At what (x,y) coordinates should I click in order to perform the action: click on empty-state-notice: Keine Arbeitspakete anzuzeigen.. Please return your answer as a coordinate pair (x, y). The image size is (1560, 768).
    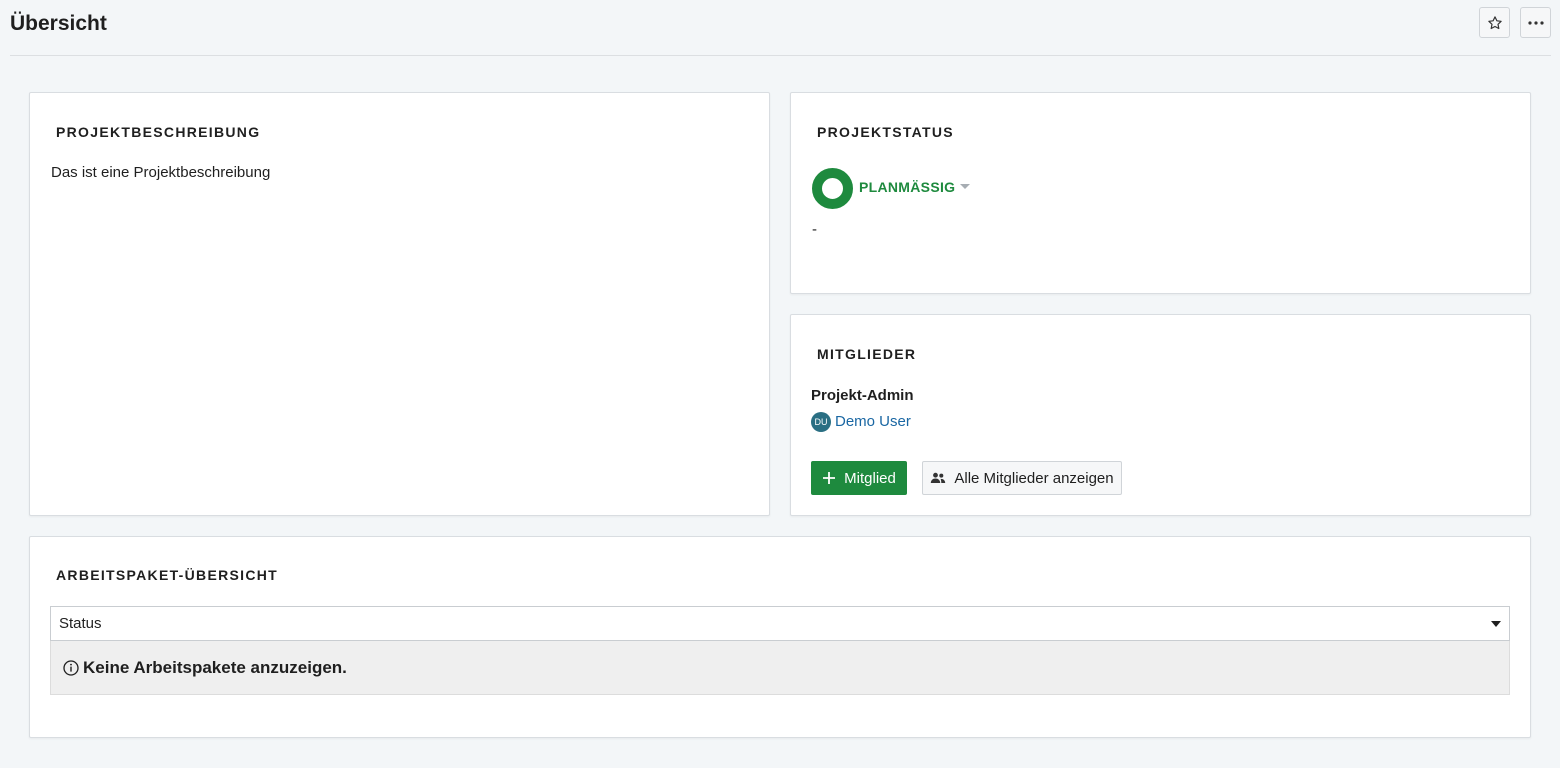
    Looking at the image, I should click on (780, 668).